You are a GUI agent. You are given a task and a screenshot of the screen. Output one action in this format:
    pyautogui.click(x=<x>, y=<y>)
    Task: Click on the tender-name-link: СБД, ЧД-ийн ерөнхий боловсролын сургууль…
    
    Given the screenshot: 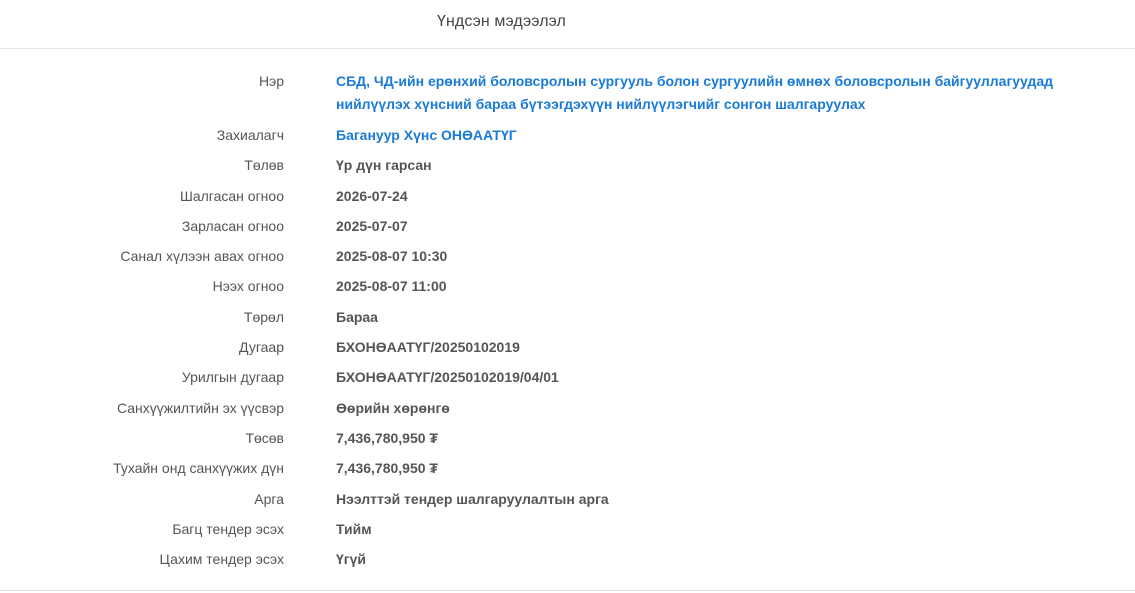 What is the action you would take?
    pyautogui.click(x=731, y=95)
    